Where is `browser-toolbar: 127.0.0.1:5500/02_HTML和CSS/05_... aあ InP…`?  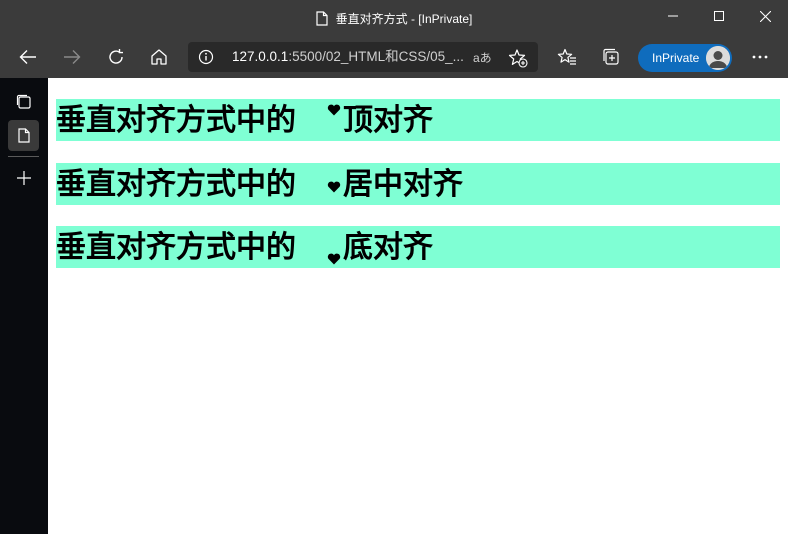
browser-toolbar: 127.0.0.1:5500/02_HTML和CSS/05_... aあ InP… is located at coordinates (394, 57).